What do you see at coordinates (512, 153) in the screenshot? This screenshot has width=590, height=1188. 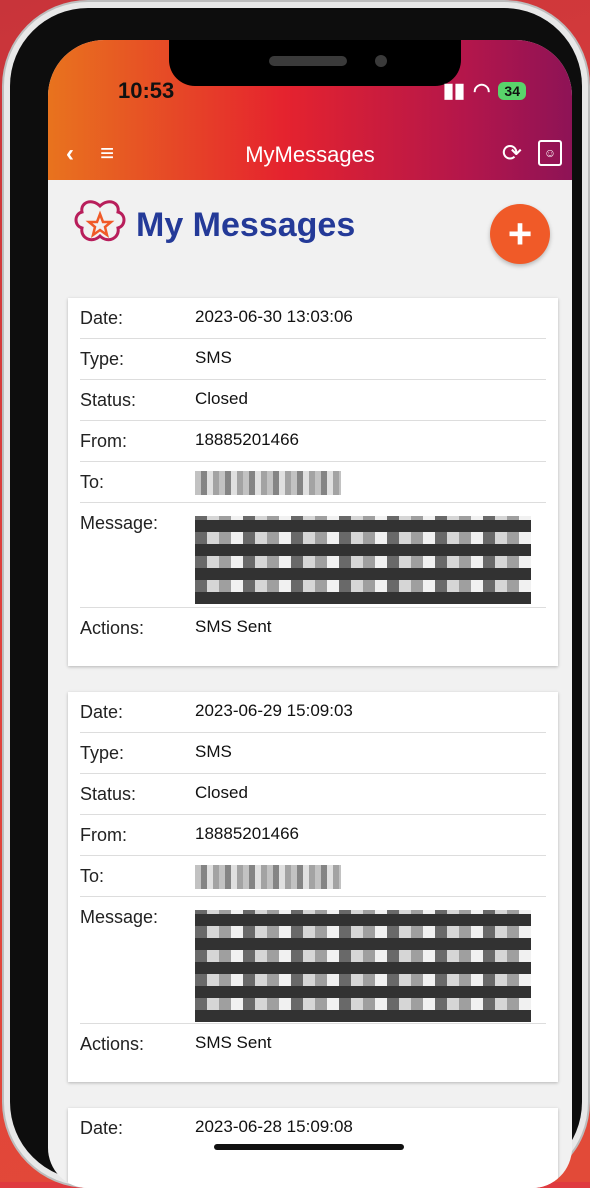 I see `refresh-icon: ⟳` at bounding box center [512, 153].